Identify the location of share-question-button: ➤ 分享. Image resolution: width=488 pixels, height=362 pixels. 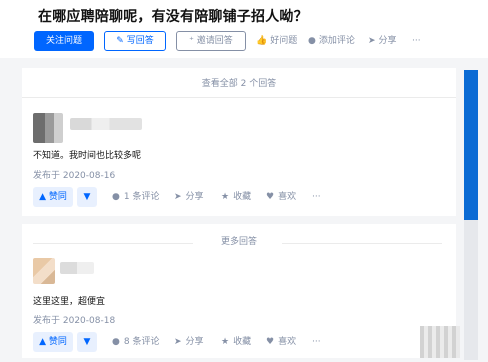
(382, 41).